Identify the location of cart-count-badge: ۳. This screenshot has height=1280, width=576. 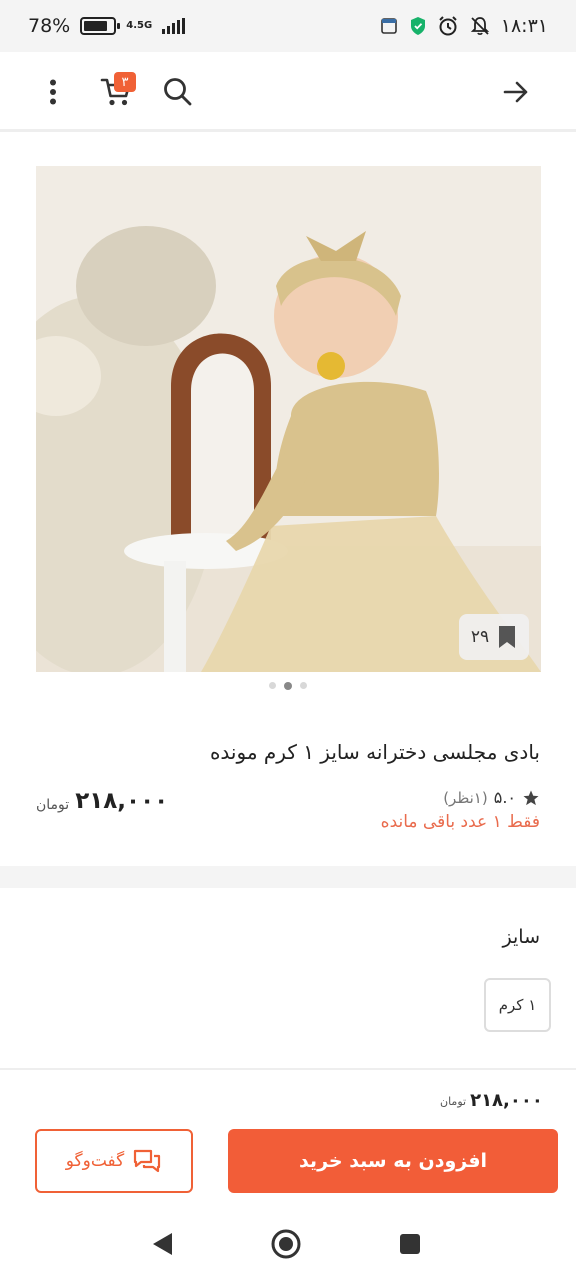
(125, 82).